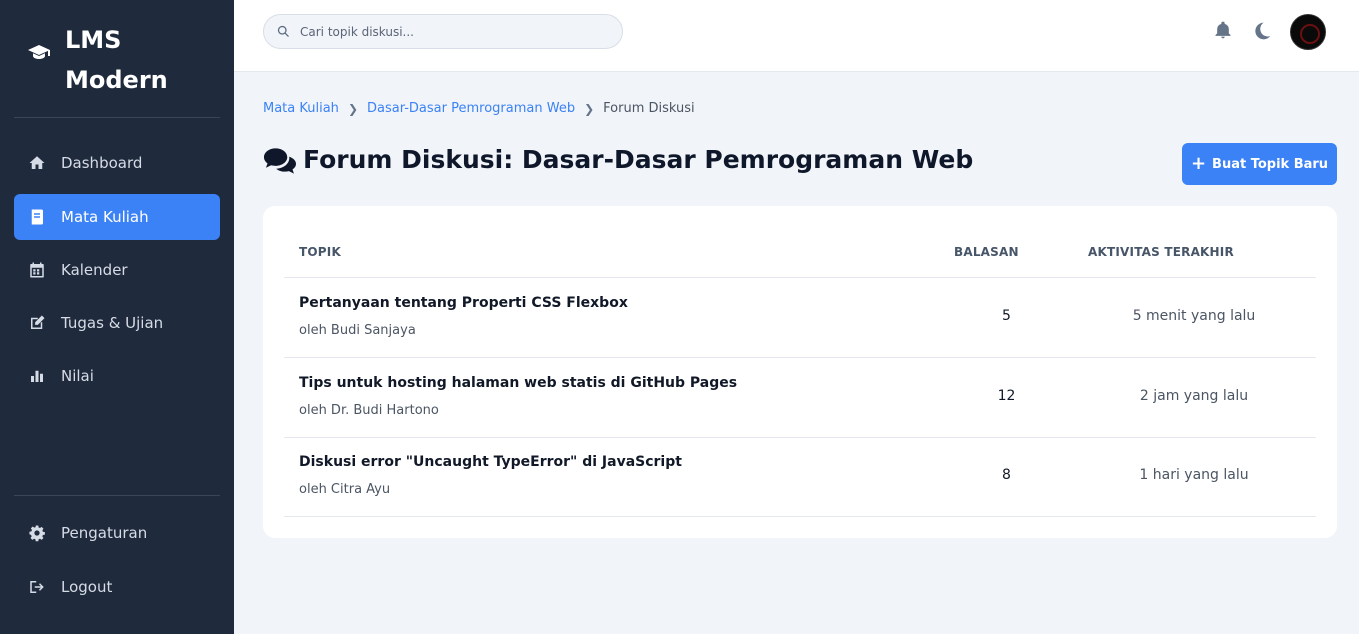 The image size is (1359, 634). What do you see at coordinates (1198, 163) in the screenshot?
I see `plus-icon: +` at bounding box center [1198, 163].